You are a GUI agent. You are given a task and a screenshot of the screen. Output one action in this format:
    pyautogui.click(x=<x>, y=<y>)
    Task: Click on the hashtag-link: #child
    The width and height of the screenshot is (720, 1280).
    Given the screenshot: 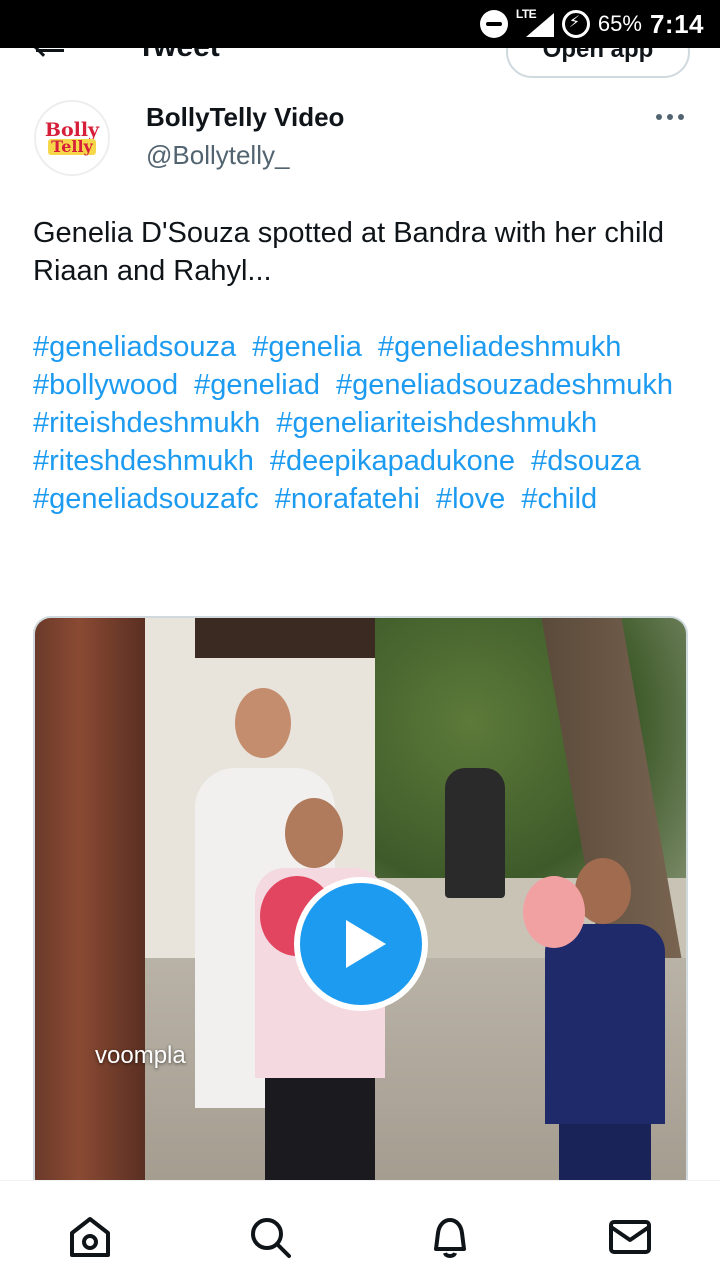 What is the action you would take?
    pyautogui.click(x=559, y=499)
    